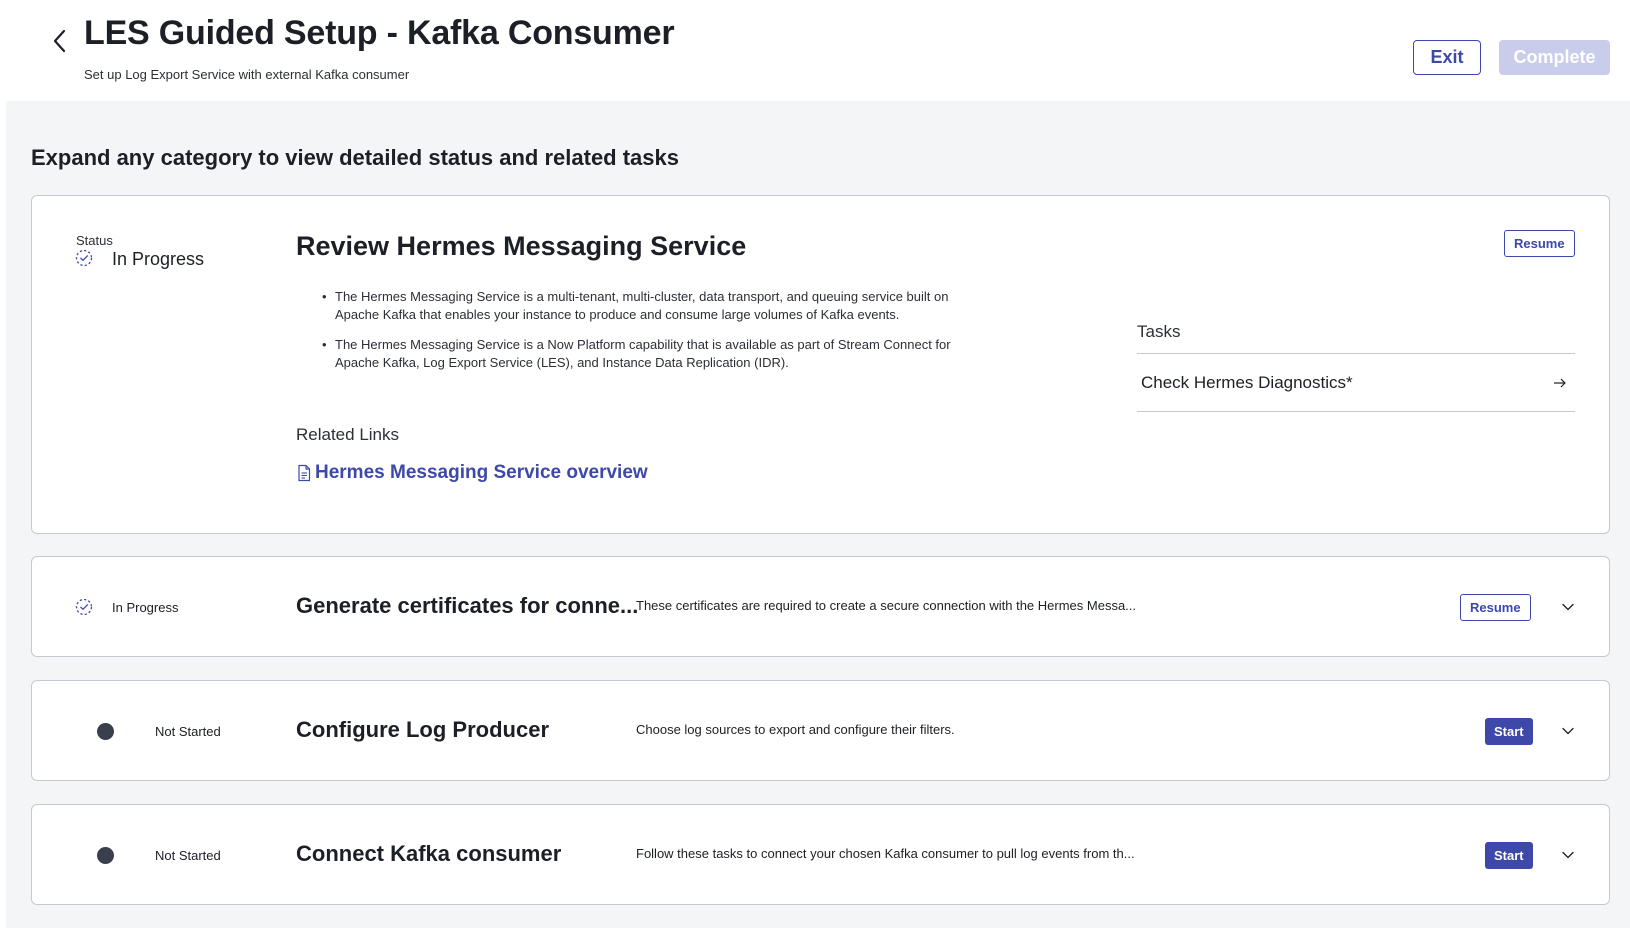 The image size is (1630, 928). I want to click on category-title: Connect Kafka consumer, so click(429, 853).